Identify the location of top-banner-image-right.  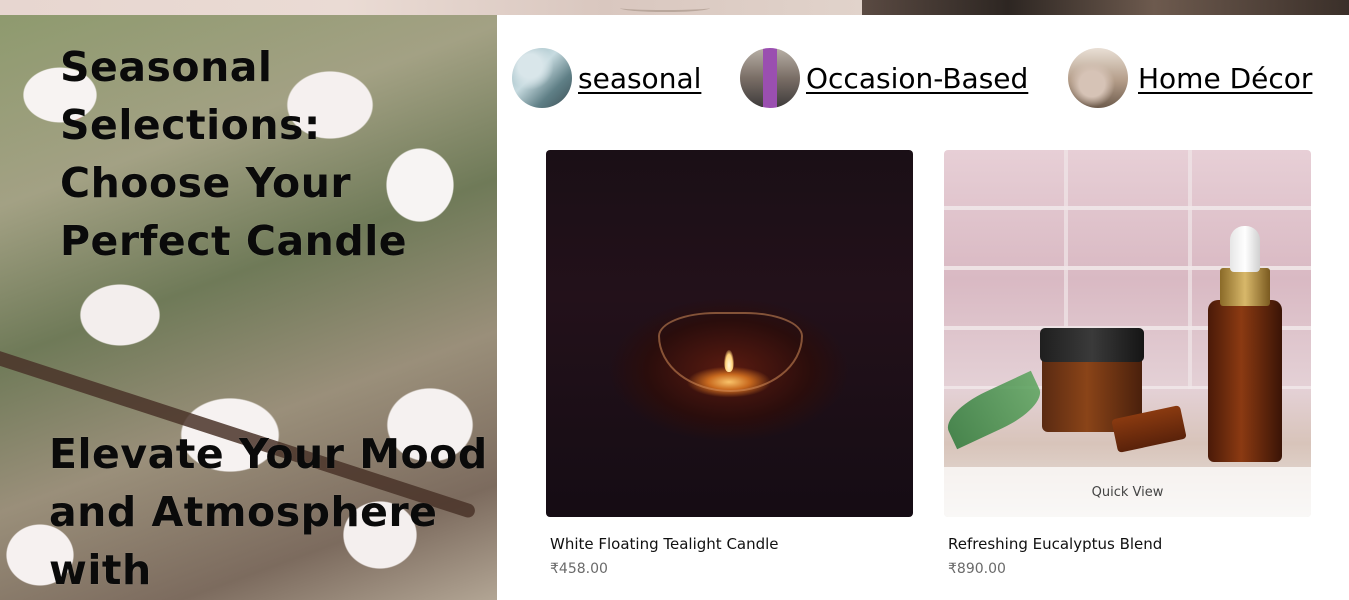
(1105, 7).